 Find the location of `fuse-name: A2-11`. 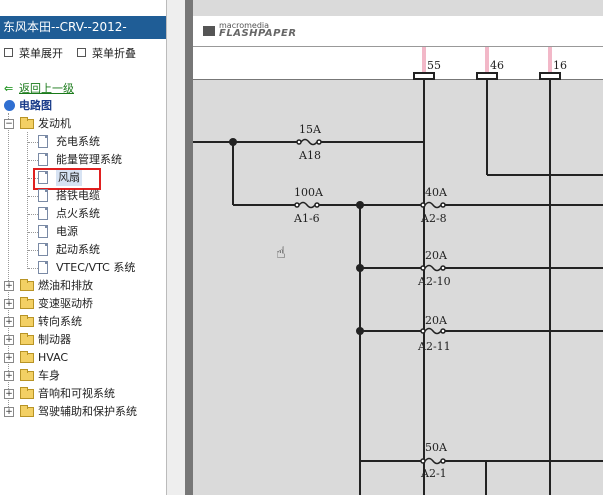

fuse-name: A2-11 is located at coordinates (434, 346).